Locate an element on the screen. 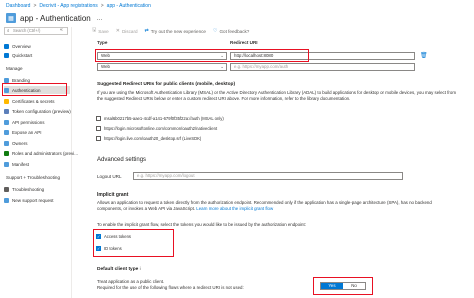 This screenshot has height=298, width=474. new-redirect-type-select: Web ⌄ is located at coordinates (162, 67).